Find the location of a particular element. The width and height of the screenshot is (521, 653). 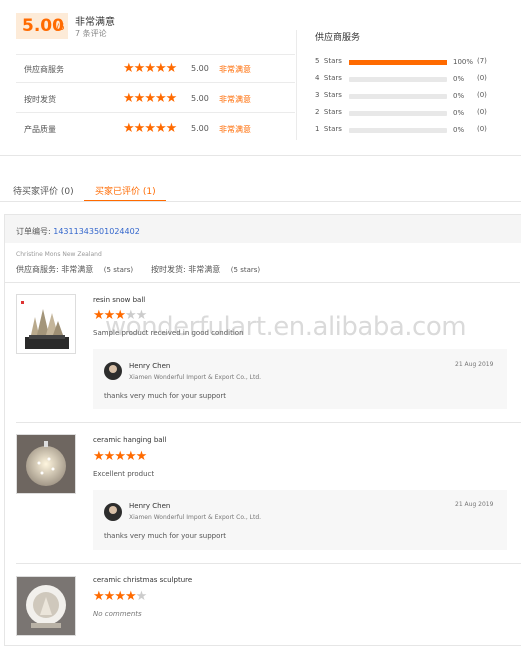

product-name: resin snow ball is located at coordinates (119, 300).